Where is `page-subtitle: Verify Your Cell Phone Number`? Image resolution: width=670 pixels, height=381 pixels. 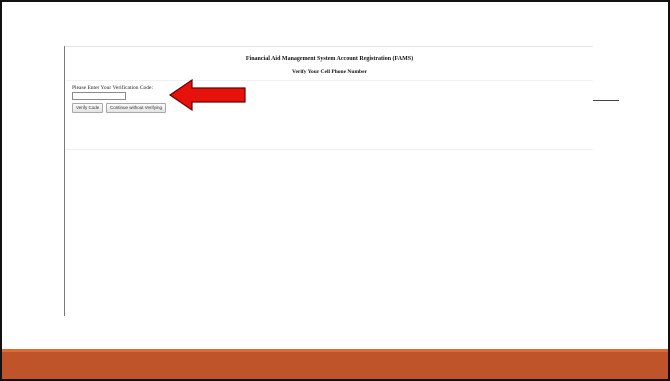 page-subtitle: Verify Your Cell Phone Number is located at coordinates (329, 72).